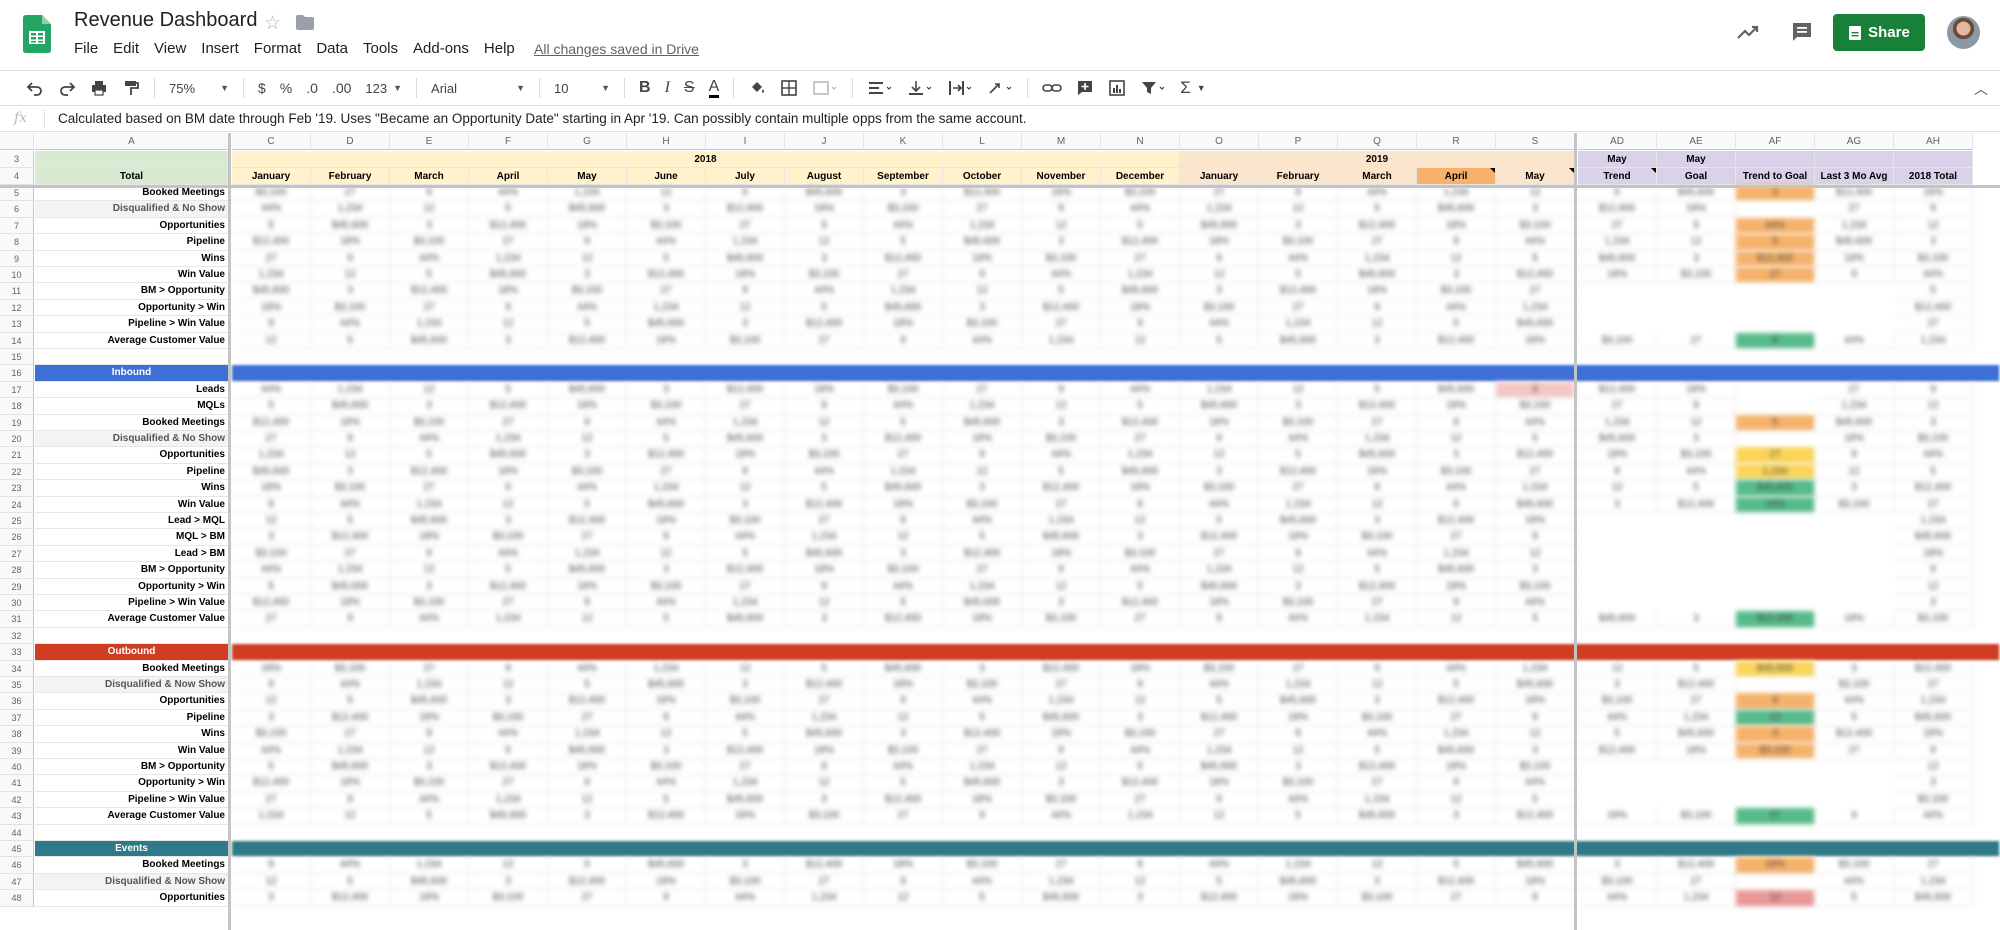 The image size is (2000, 930). What do you see at coordinates (17, 783) in the screenshot?
I see `row-header: 41` at bounding box center [17, 783].